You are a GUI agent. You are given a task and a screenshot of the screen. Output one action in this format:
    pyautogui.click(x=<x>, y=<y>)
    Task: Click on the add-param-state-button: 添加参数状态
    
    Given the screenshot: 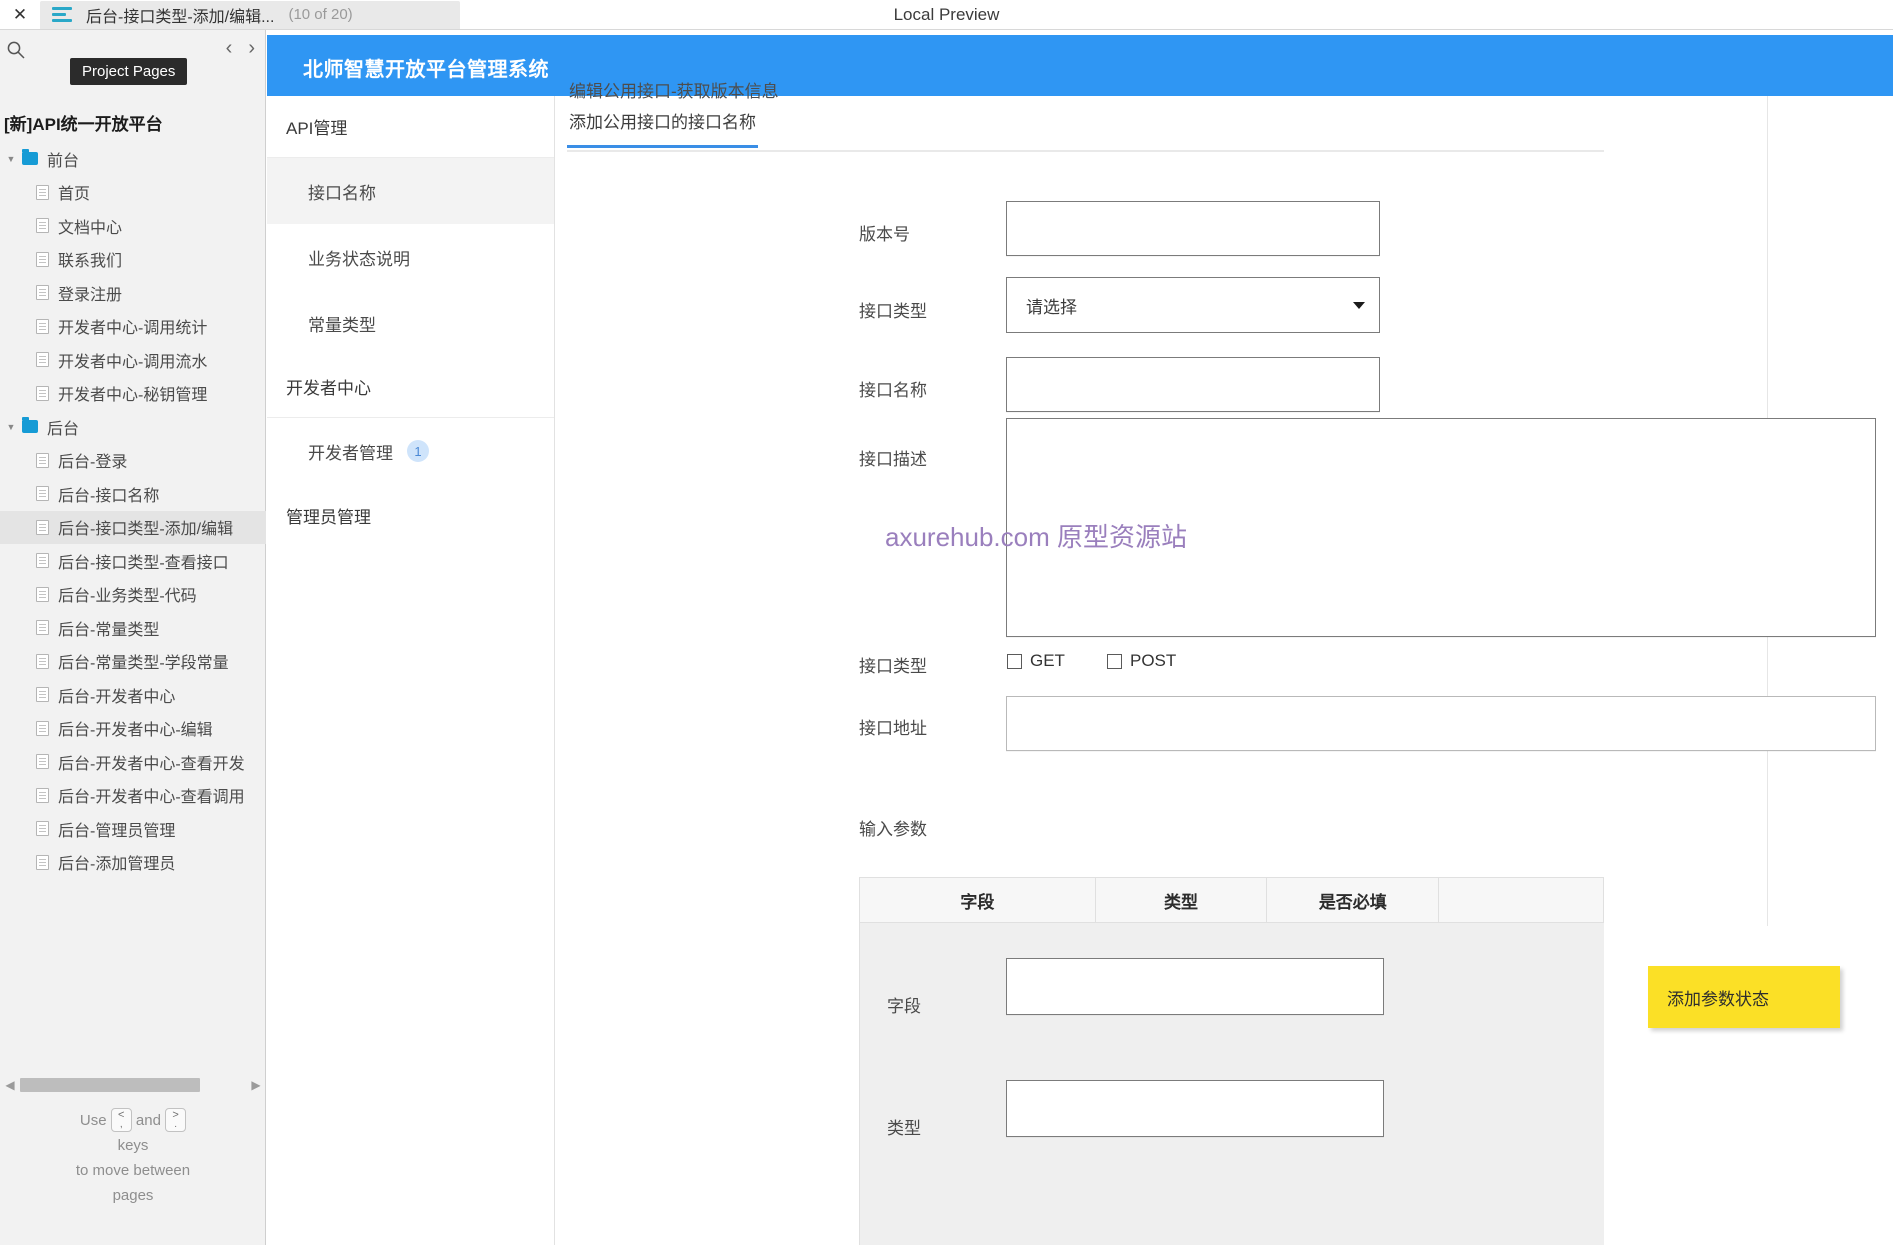 What is the action you would take?
    pyautogui.click(x=1744, y=997)
    